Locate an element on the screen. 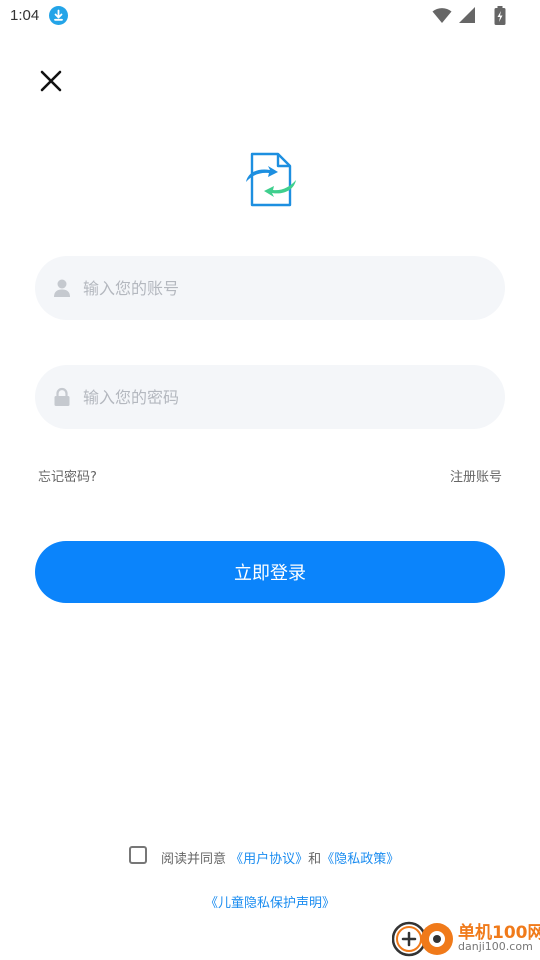  register-link: 注册账号 is located at coordinates (476, 475).